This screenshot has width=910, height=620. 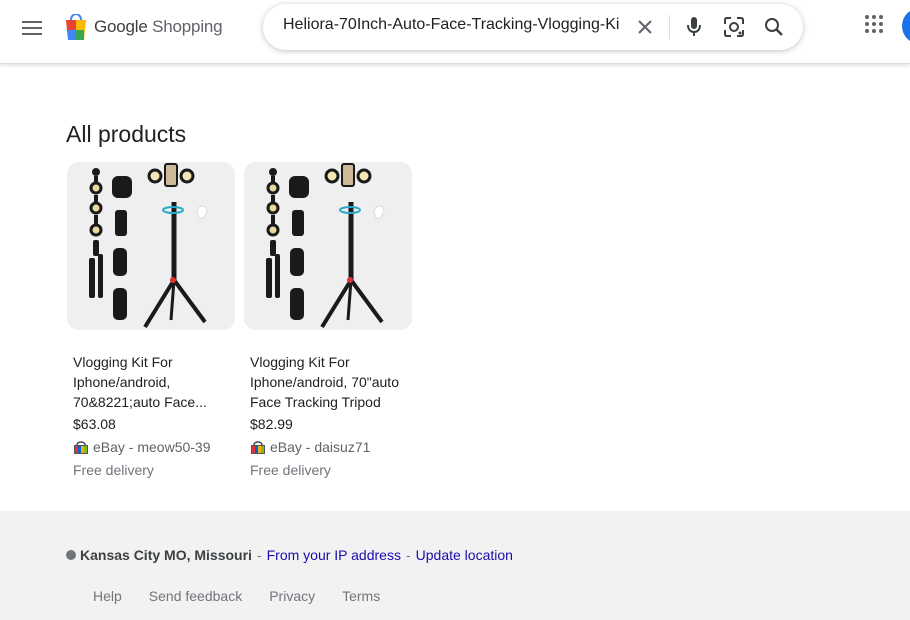 I want to click on location-city: Kansas City MO, Missouri, so click(x=166, y=555).